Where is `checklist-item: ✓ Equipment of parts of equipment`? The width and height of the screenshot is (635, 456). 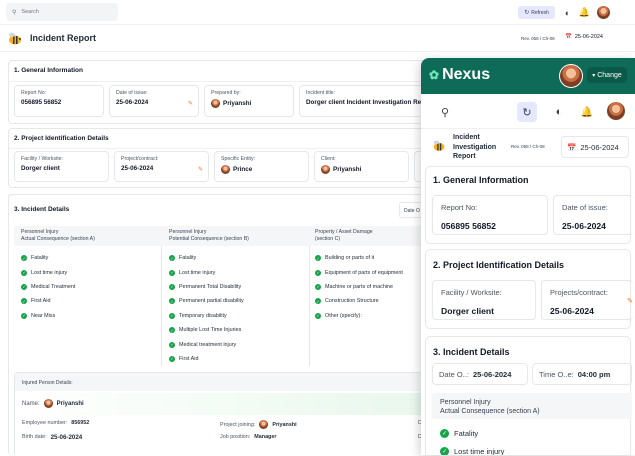
checklist-item: ✓ Equipment of parts of equipment is located at coordinates (359, 272).